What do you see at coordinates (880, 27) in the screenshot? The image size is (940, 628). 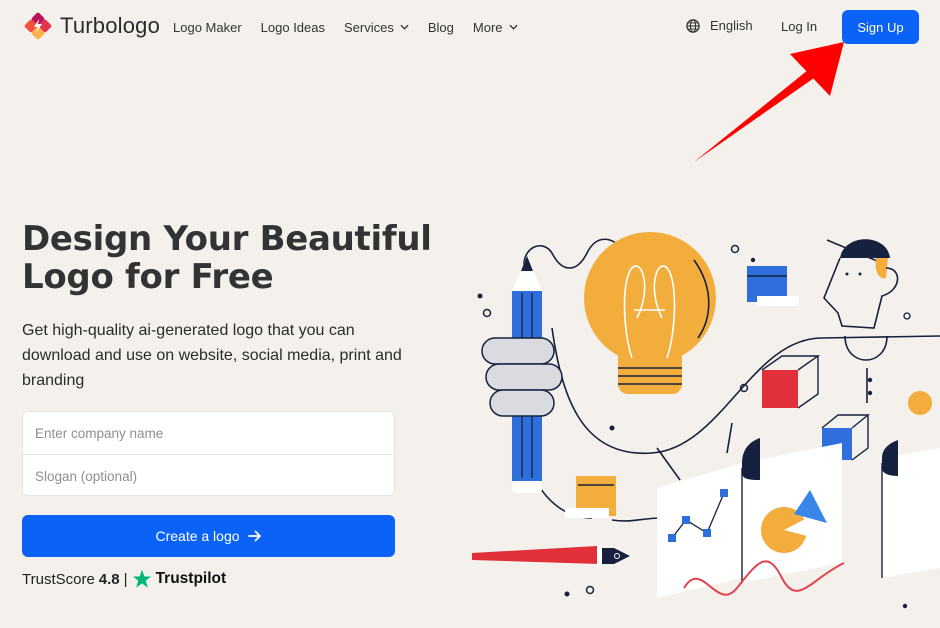 I see `signup-button: Sign Up` at bounding box center [880, 27].